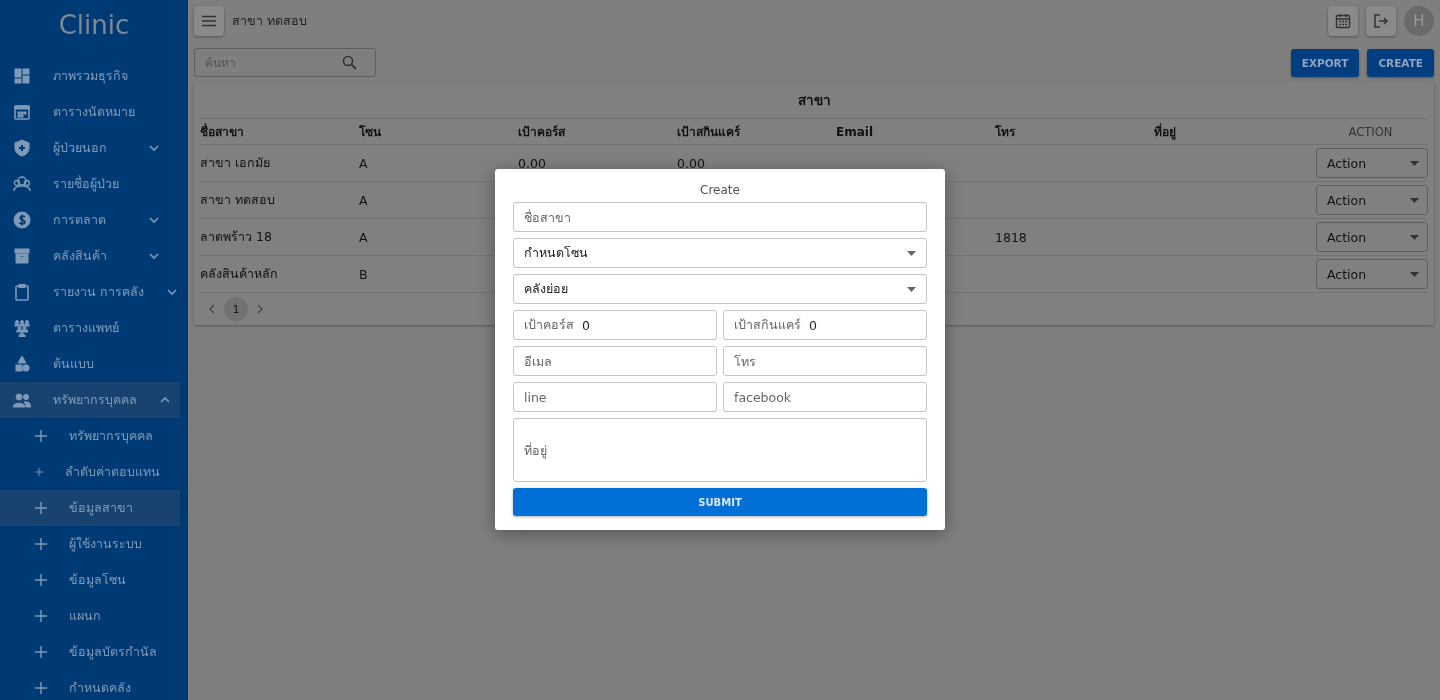 The width and height of the screenshot is (1440, 700). I want to click on column-header: ชื่อสาขา, so click(222, 131).